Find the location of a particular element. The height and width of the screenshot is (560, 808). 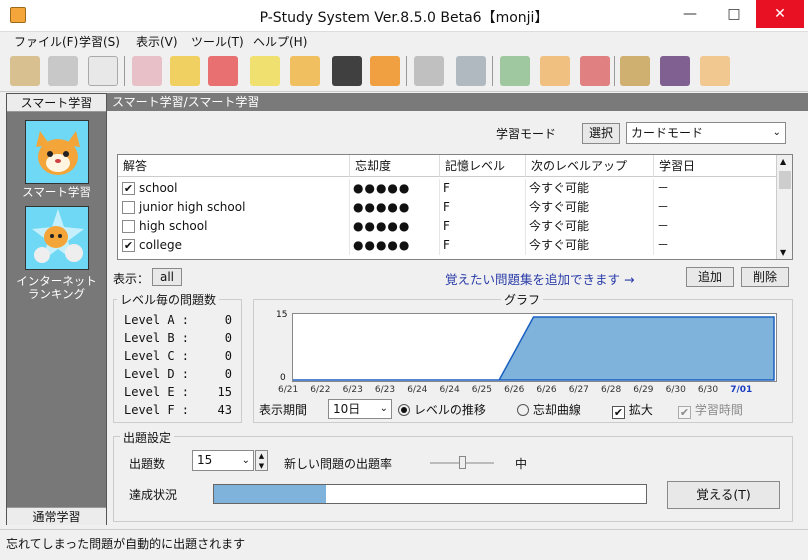

level-count-title: レベル毎の問題数 is located at coordinates (168, 299).